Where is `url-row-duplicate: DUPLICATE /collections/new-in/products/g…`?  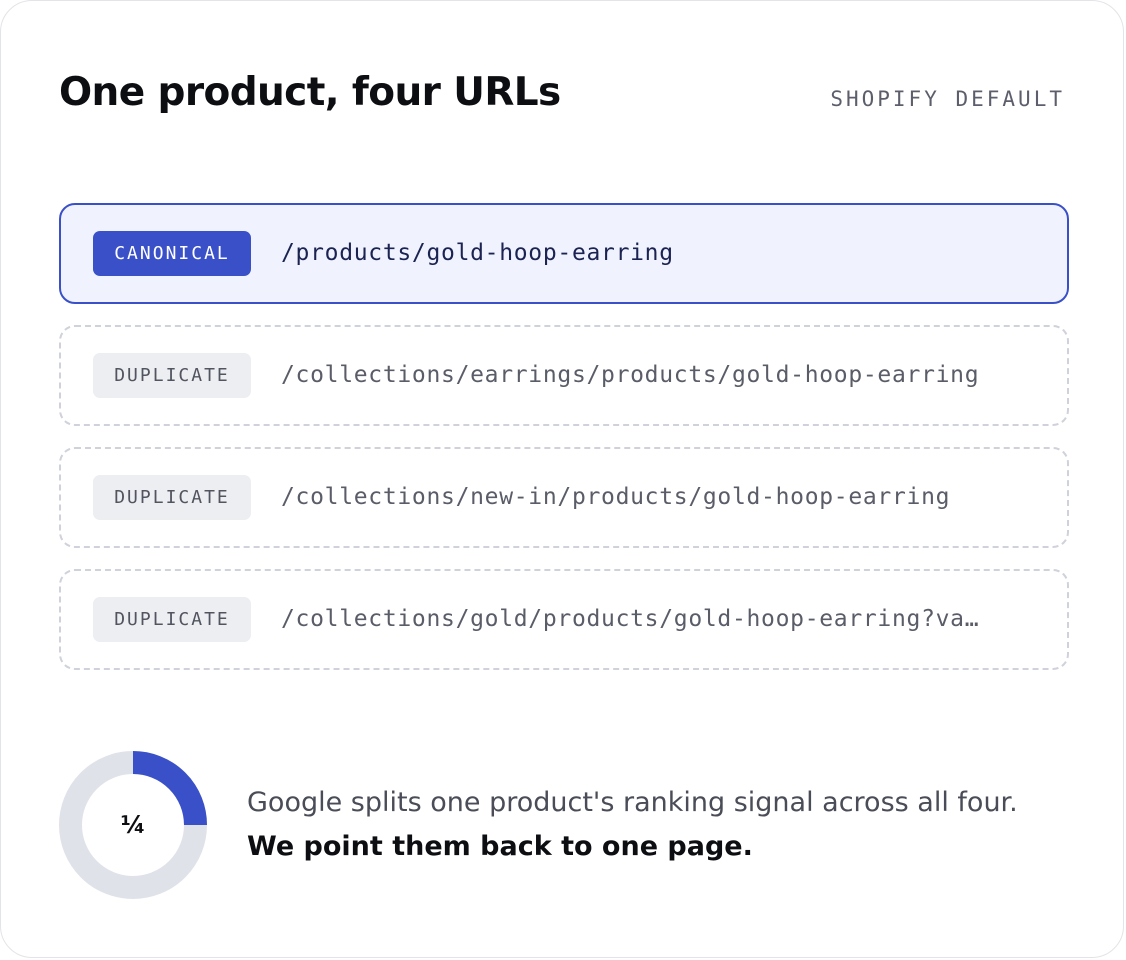
url-row-duplicate: DUPLICATE /collections/new-in/products/g… is located at coordinates (564, 497).